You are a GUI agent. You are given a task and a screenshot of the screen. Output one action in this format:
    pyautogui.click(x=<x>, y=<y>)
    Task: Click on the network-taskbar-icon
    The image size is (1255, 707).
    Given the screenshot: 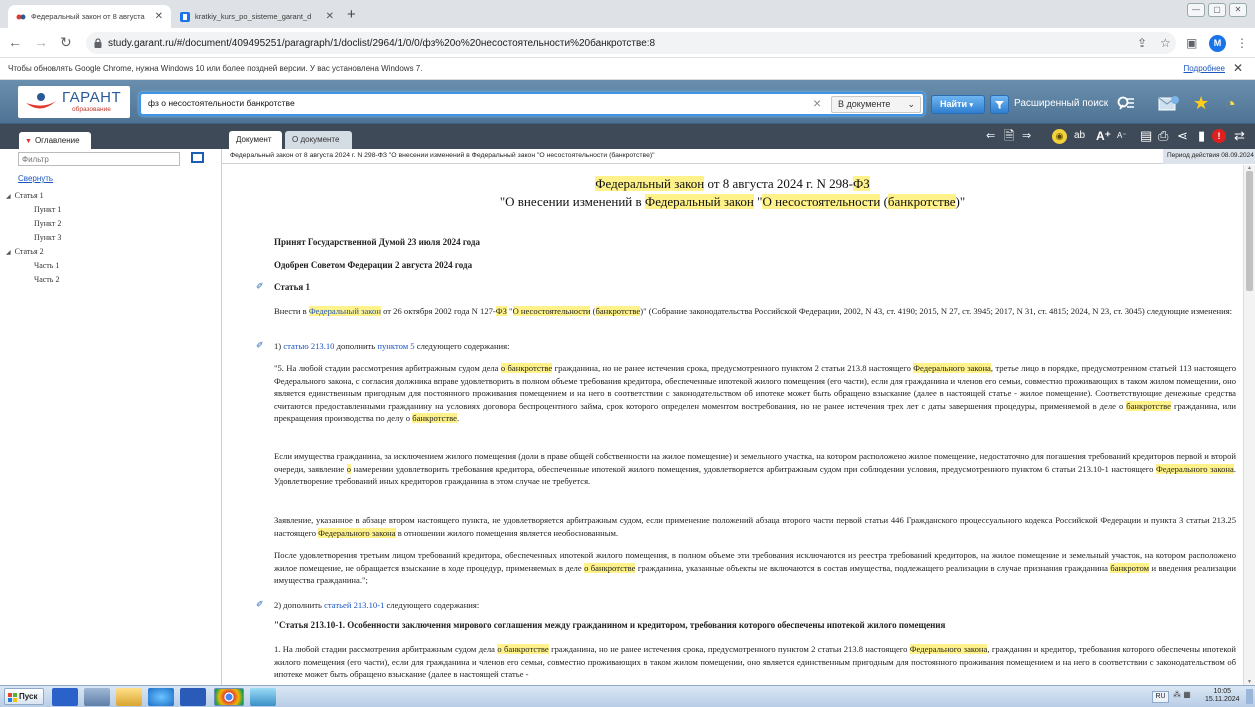 What is the action you would take?
    pyautogui.click(x=97, y=697)
    